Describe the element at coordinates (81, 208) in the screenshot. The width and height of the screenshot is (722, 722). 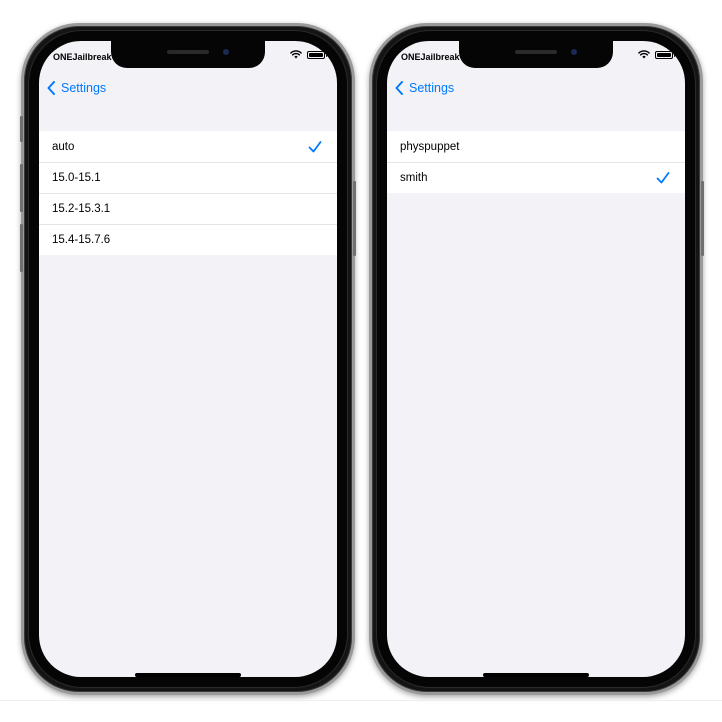
I see `option-label: 15.2-15.3.1` at that location.